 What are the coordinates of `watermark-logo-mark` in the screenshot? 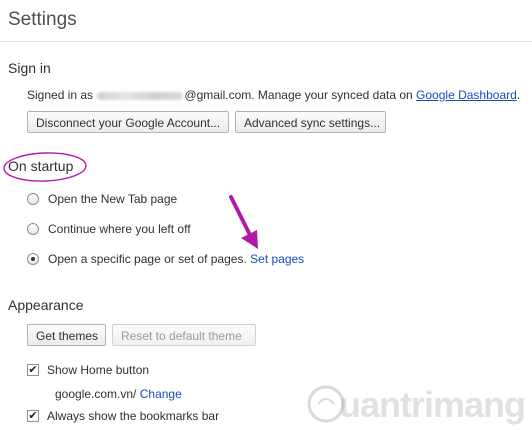 It's located at (326, 401).